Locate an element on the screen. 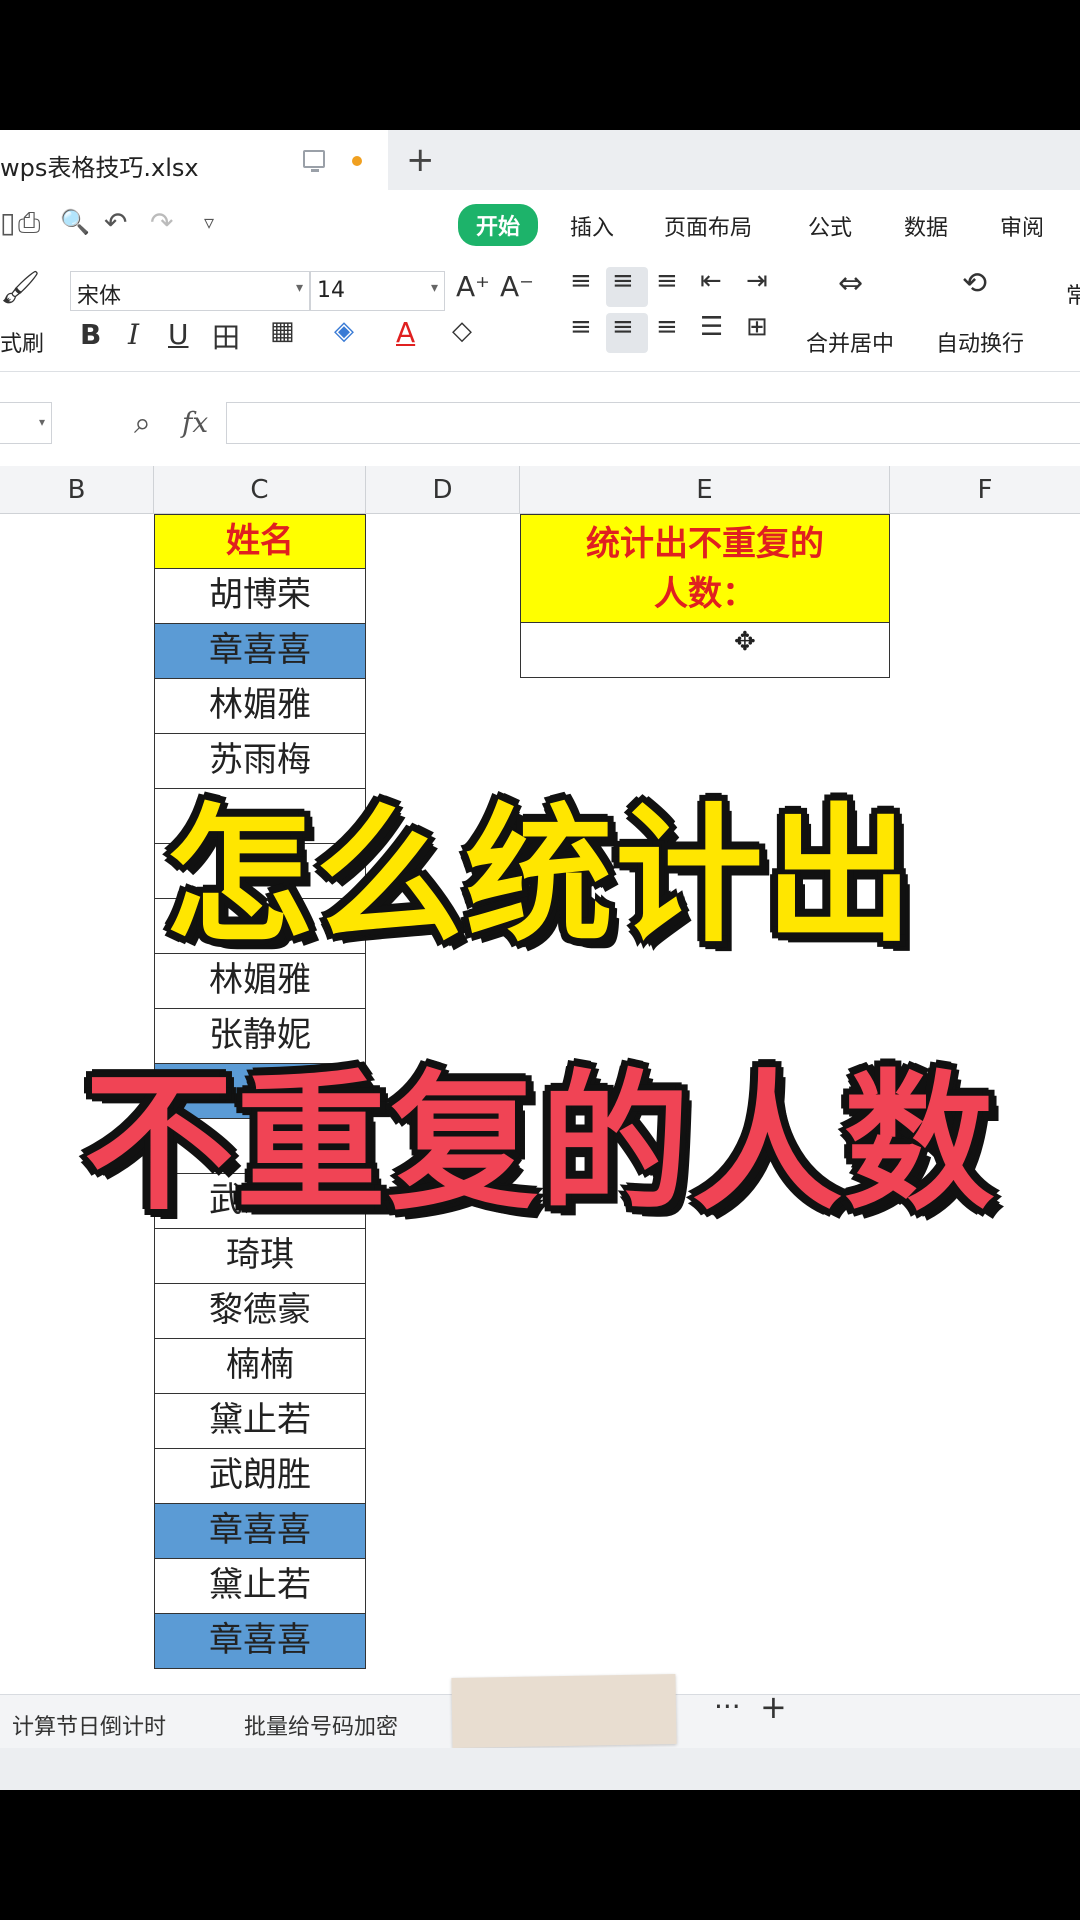  border-icon: 田 is located at coordinates (226, 336).